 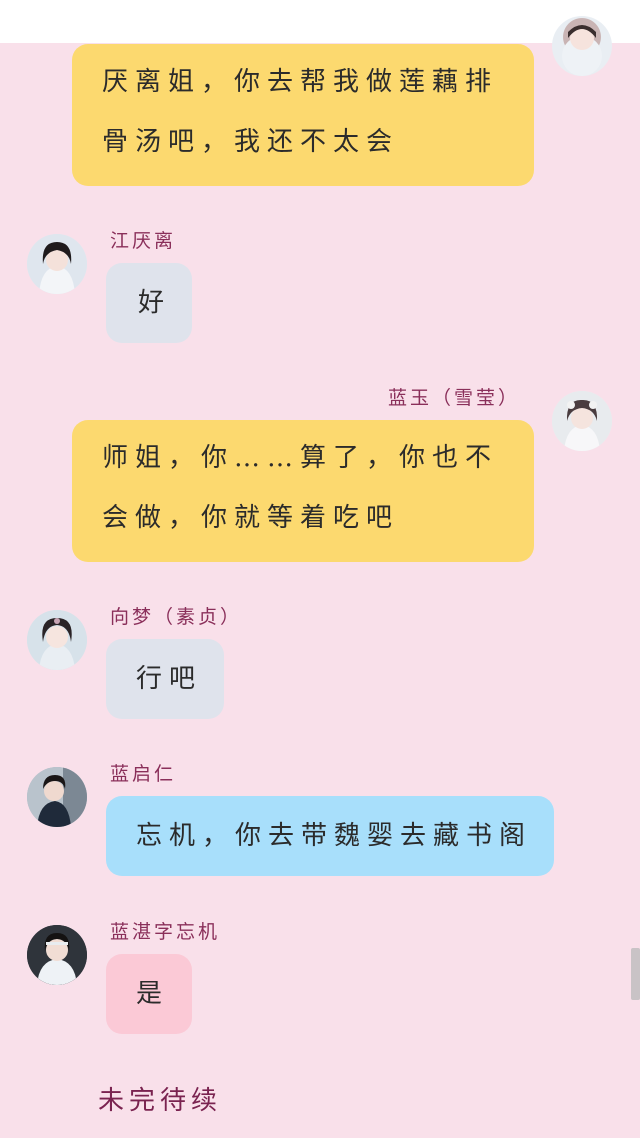 What do you see at coordinates (303, 115) in the screenshot?
I see `message-bubble: 厌离姐，你去帮我做莲藕排 骨汤吧，我还不太会` at bounding box center [303, 115].